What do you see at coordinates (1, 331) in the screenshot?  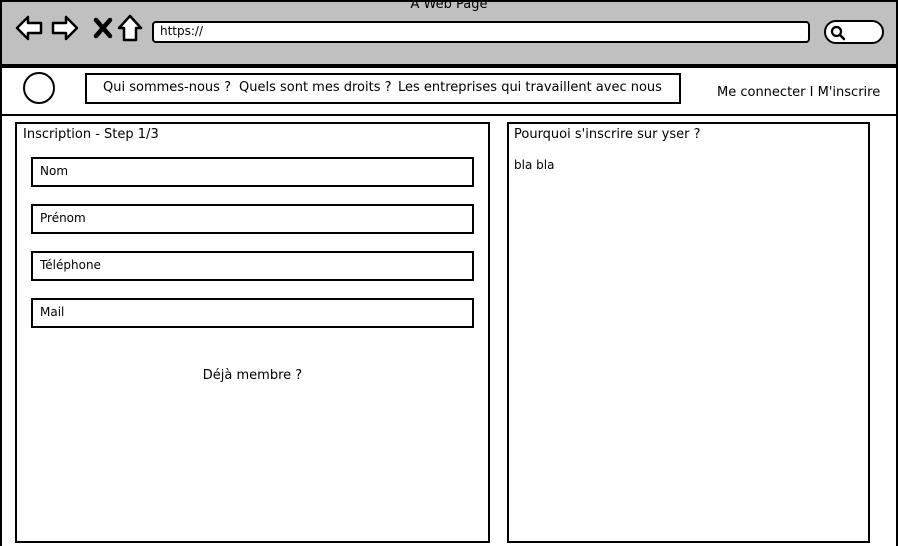 I see `window-left-border` at bounding box center [1, 331].